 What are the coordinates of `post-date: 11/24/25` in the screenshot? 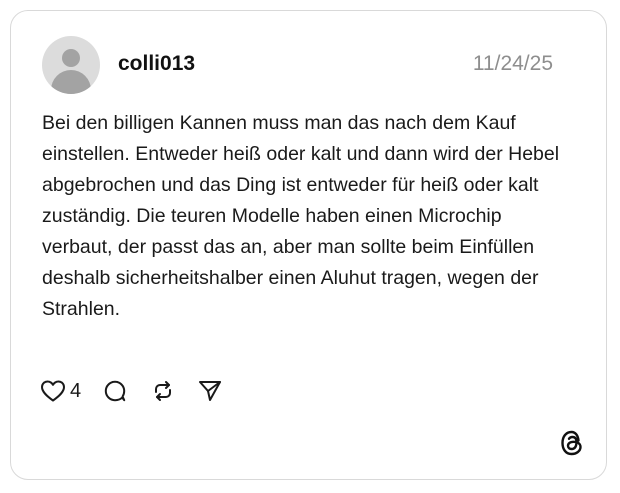 It's located at (512, 63).